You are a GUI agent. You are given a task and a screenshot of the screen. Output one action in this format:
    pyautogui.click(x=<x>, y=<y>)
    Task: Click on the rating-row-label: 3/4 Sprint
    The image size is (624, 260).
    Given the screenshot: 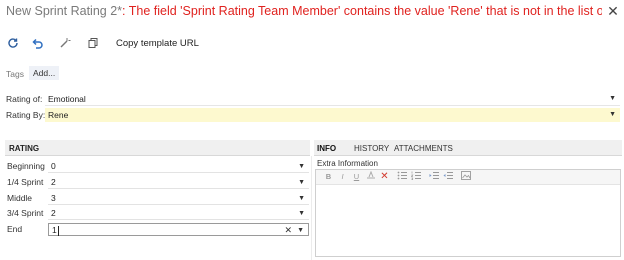 What is the action you would take?
    pyautogui.click(x=25, y=213)
    